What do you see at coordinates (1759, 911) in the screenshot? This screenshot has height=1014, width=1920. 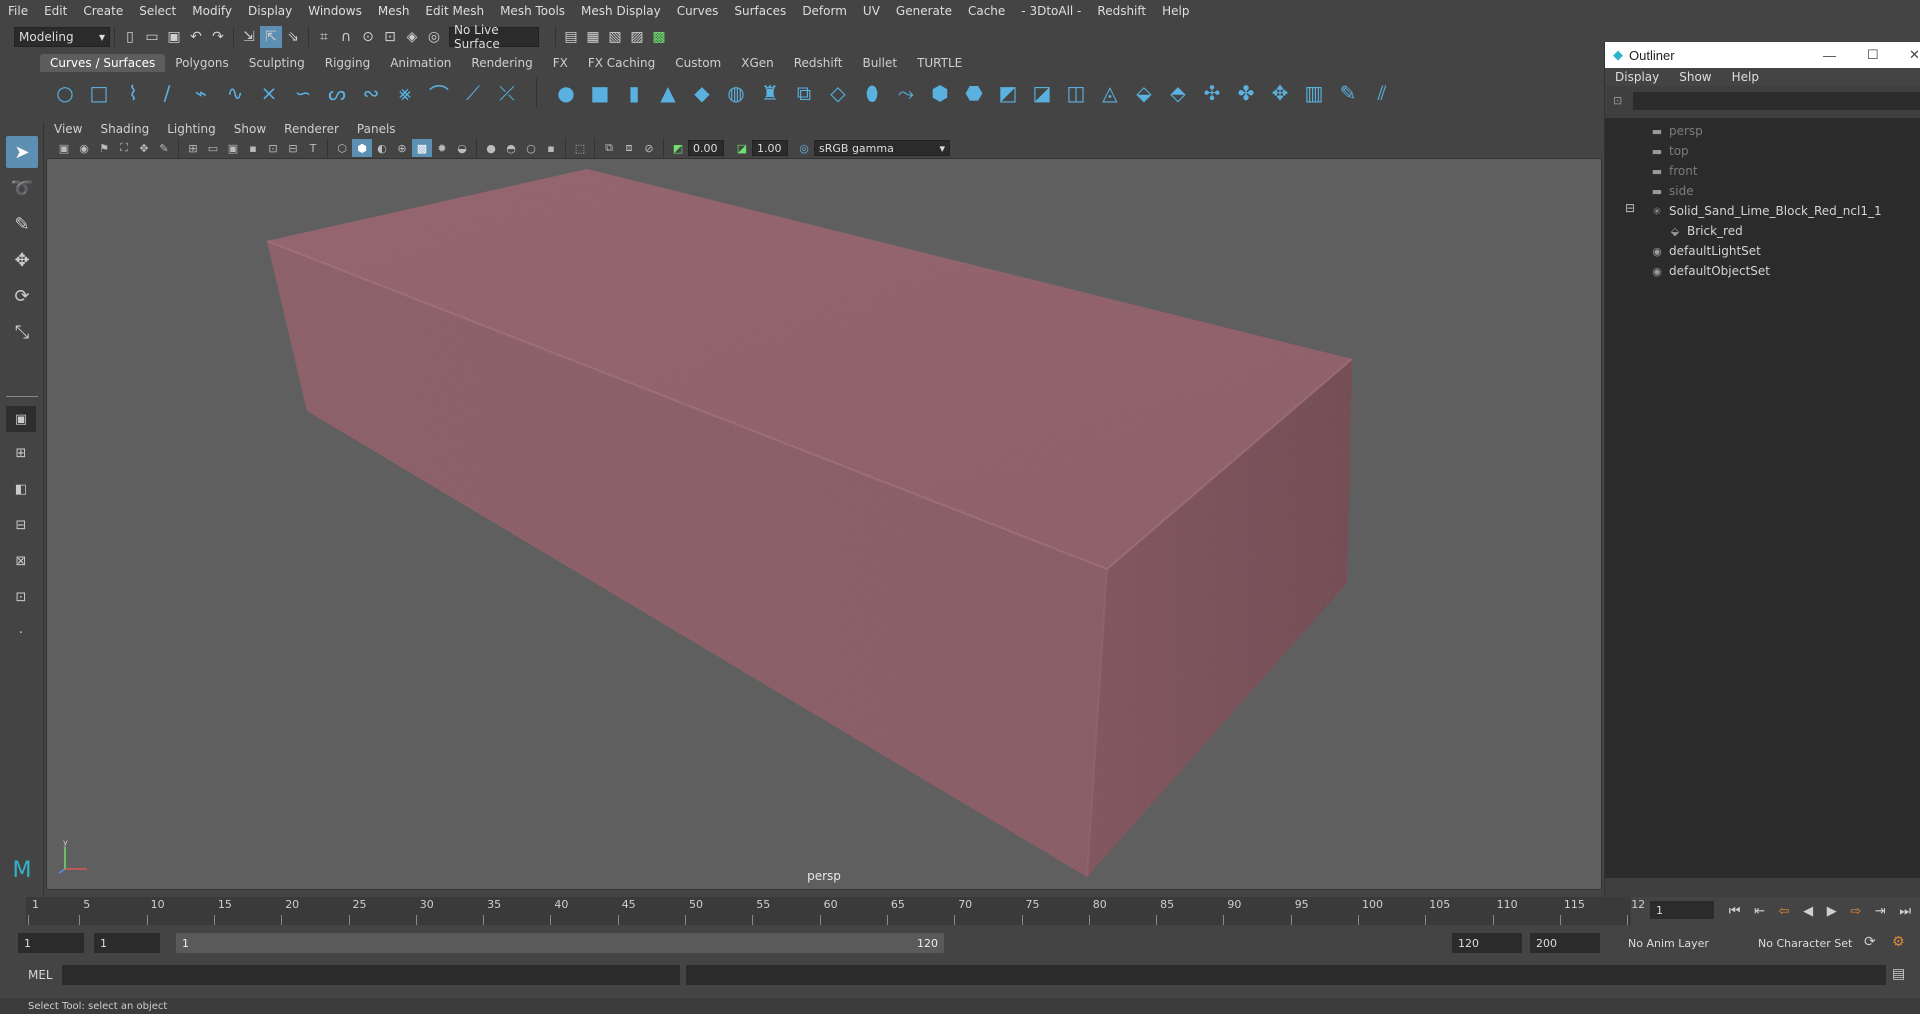 I see `step-back-key-icon: ⇤` at bounding box center [1759, 911].